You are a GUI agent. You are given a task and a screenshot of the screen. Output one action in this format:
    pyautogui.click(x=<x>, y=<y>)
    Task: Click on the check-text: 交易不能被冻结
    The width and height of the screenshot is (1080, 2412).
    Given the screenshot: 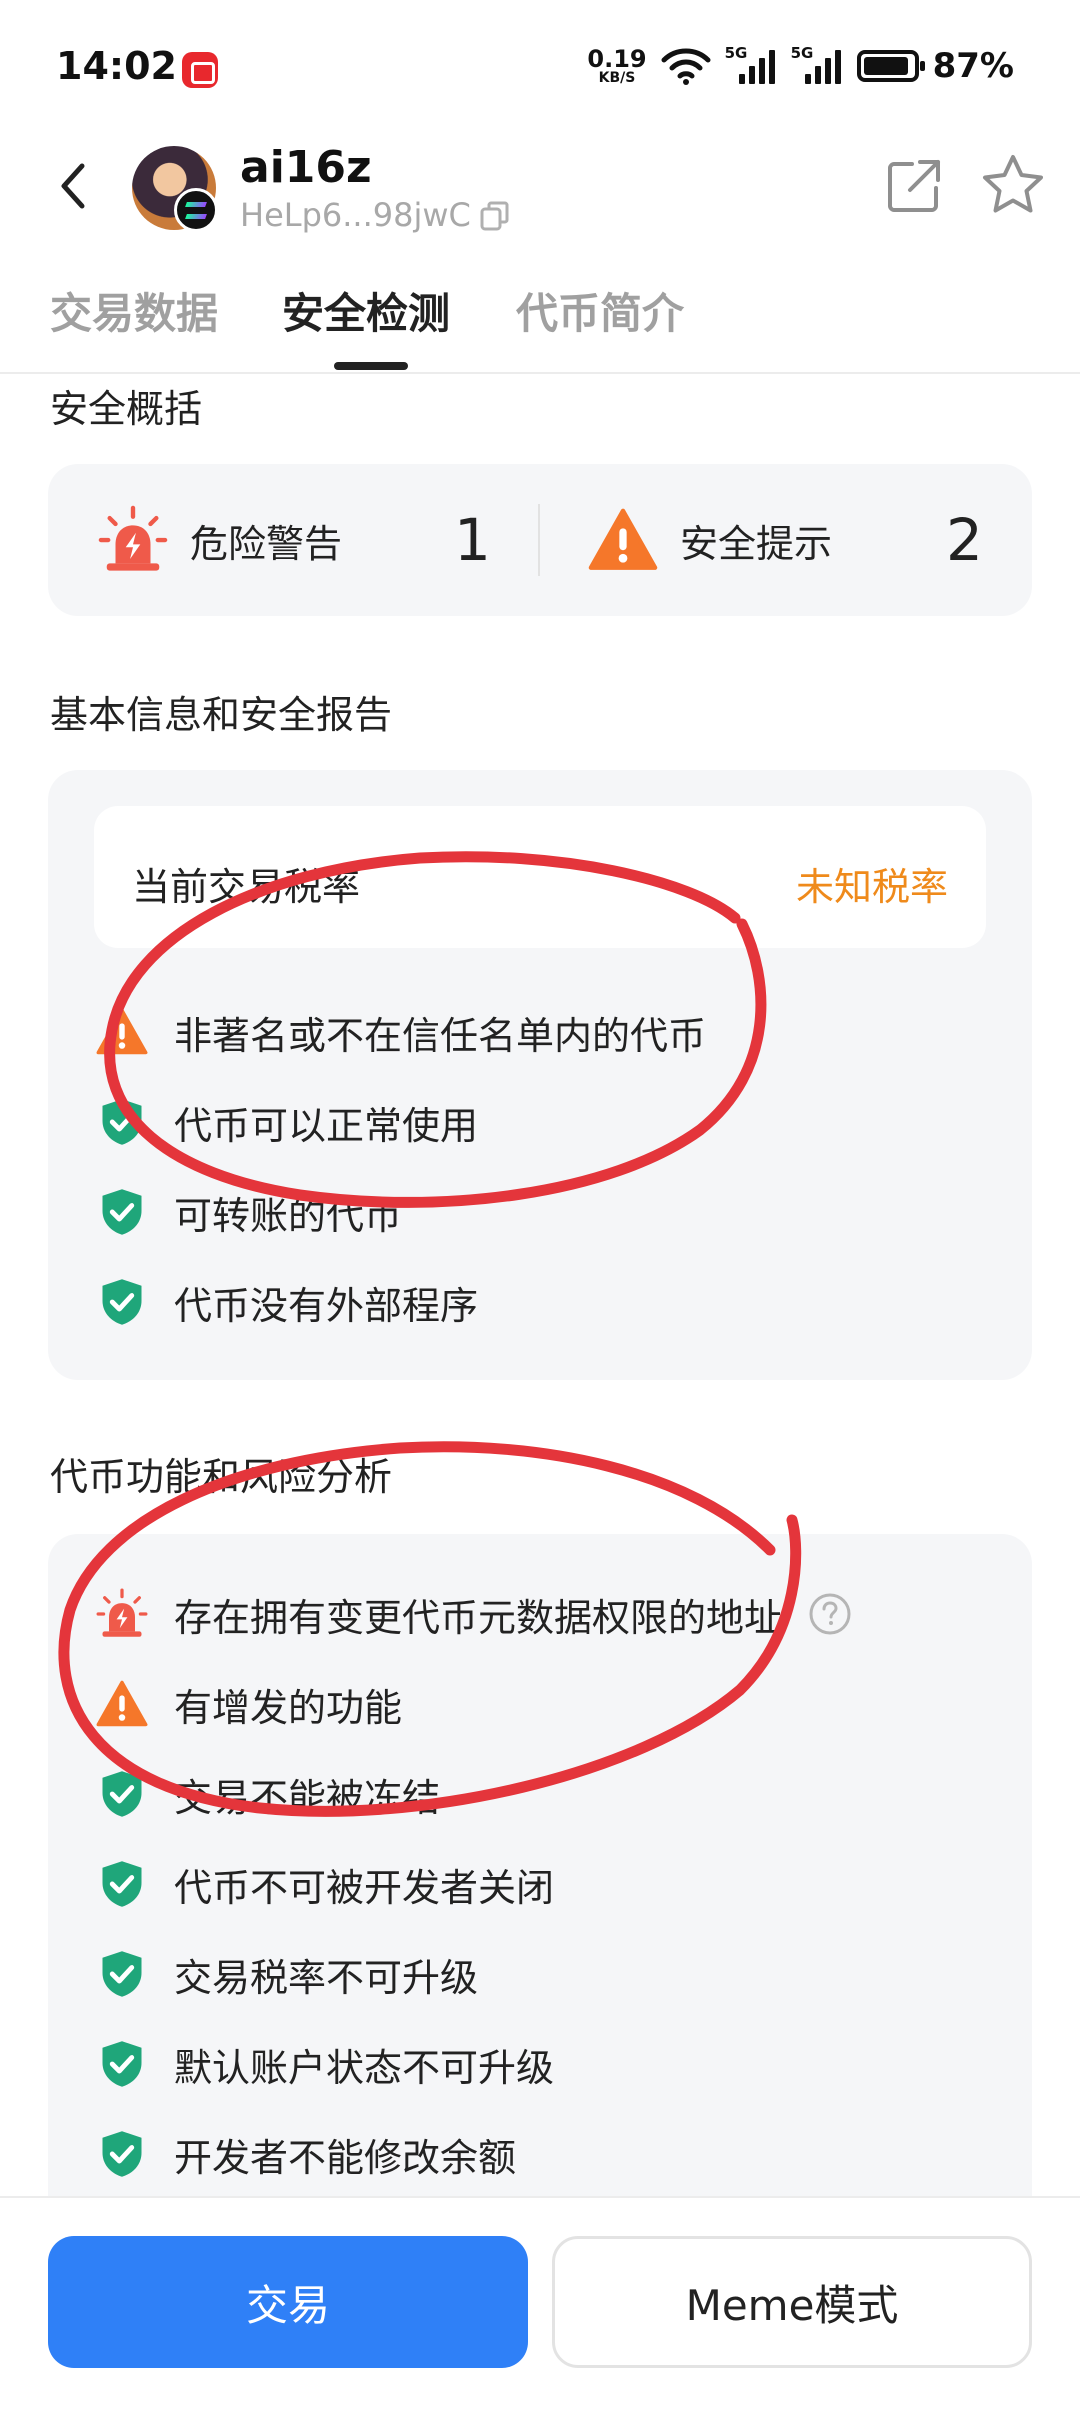 What is the action you would take?
    pyautogui.click(x=307, y=1797)
    